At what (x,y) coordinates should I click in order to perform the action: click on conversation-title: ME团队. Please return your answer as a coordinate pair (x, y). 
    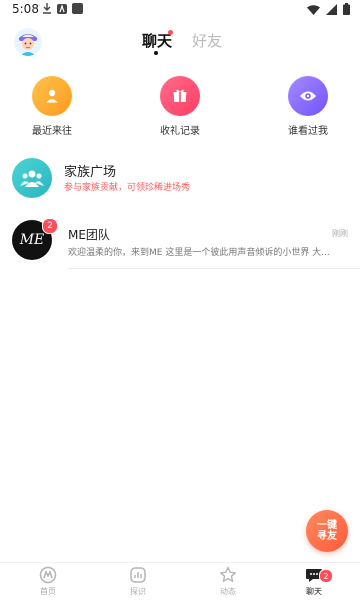
    Looking at the image, I should click on (89, 235).